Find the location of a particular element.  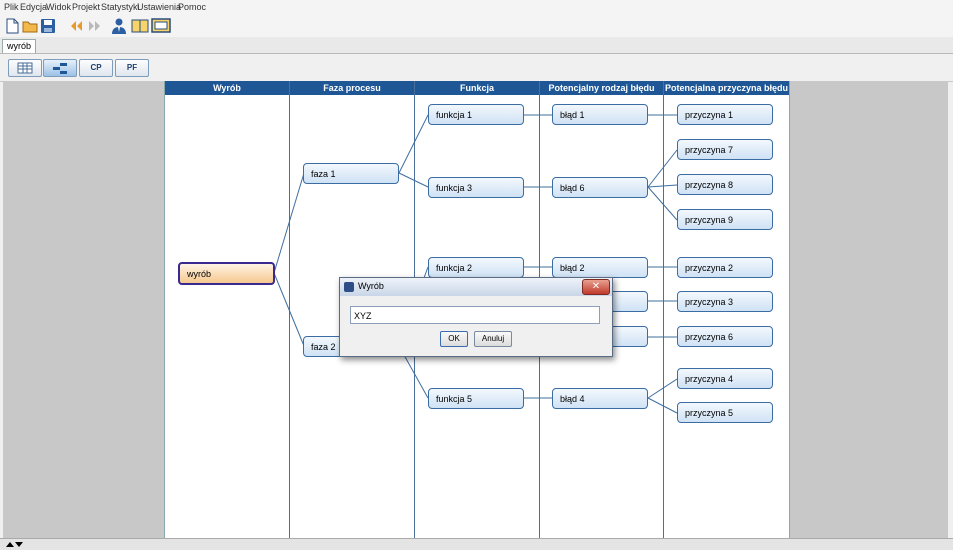

tree-icon is located at coordinates (60, 68).